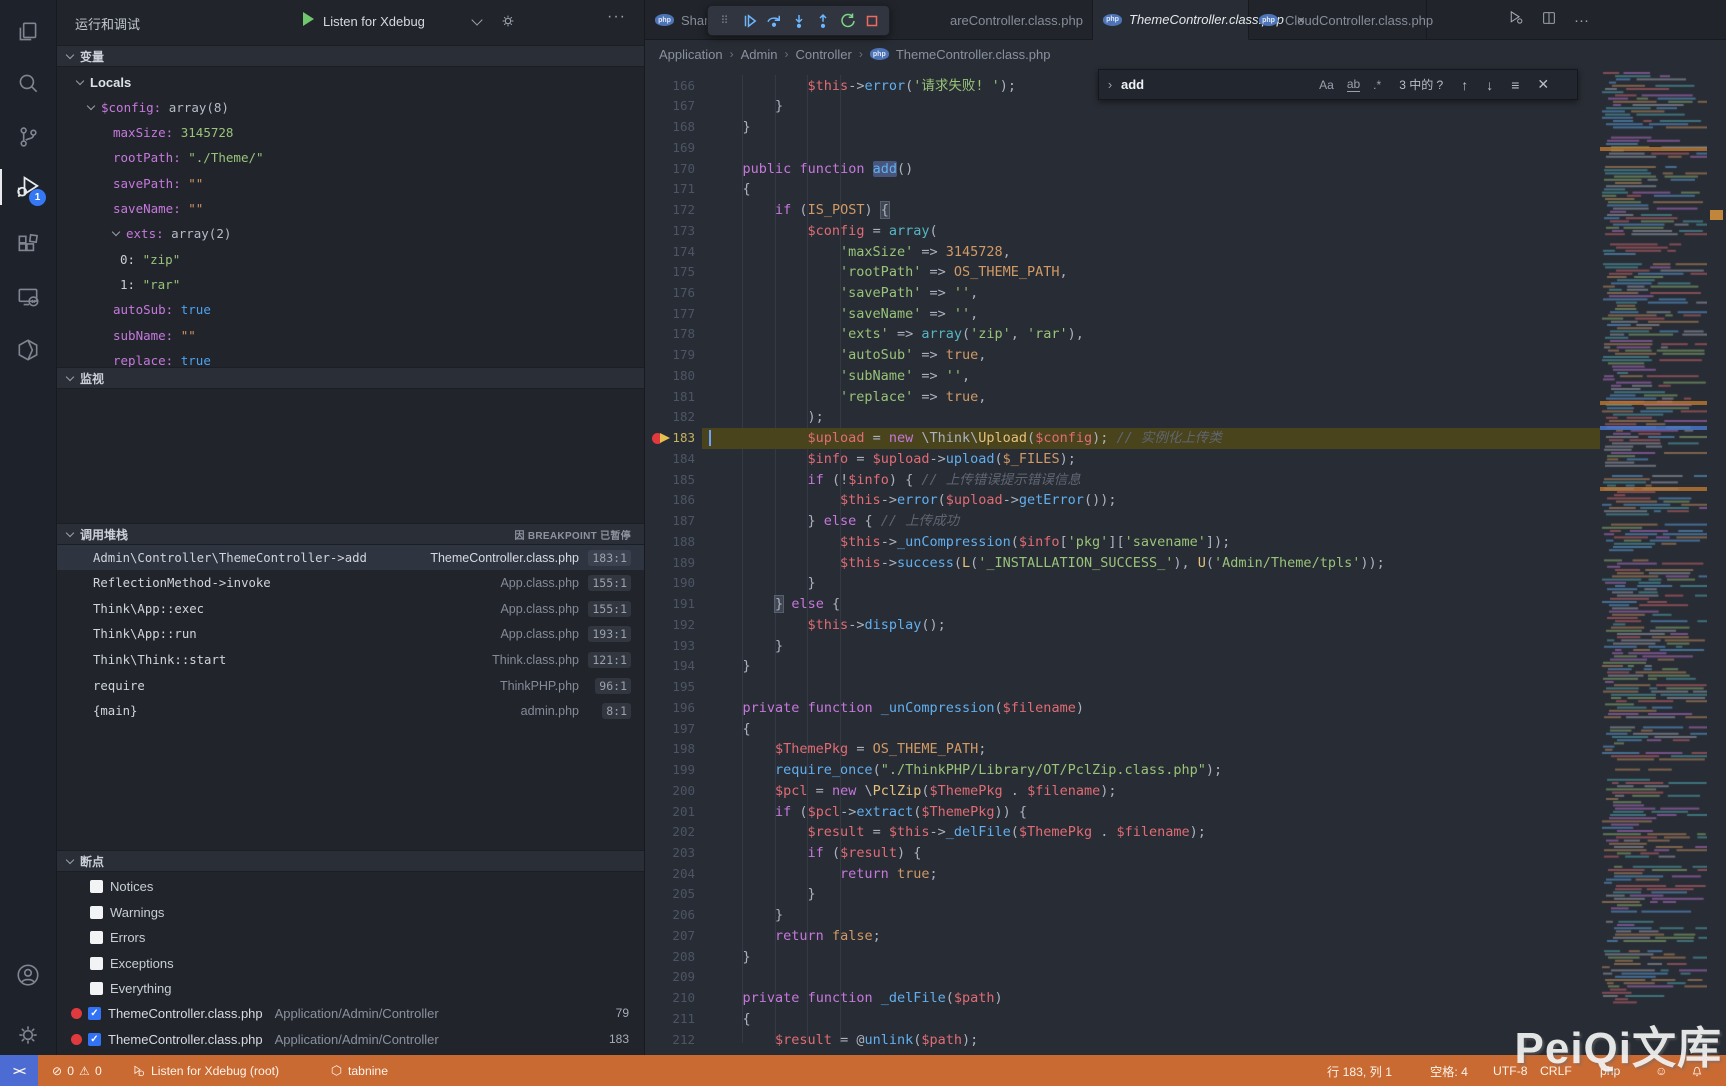  I want to click on exception-breakpoint-row: Errors, so click(350, 937).